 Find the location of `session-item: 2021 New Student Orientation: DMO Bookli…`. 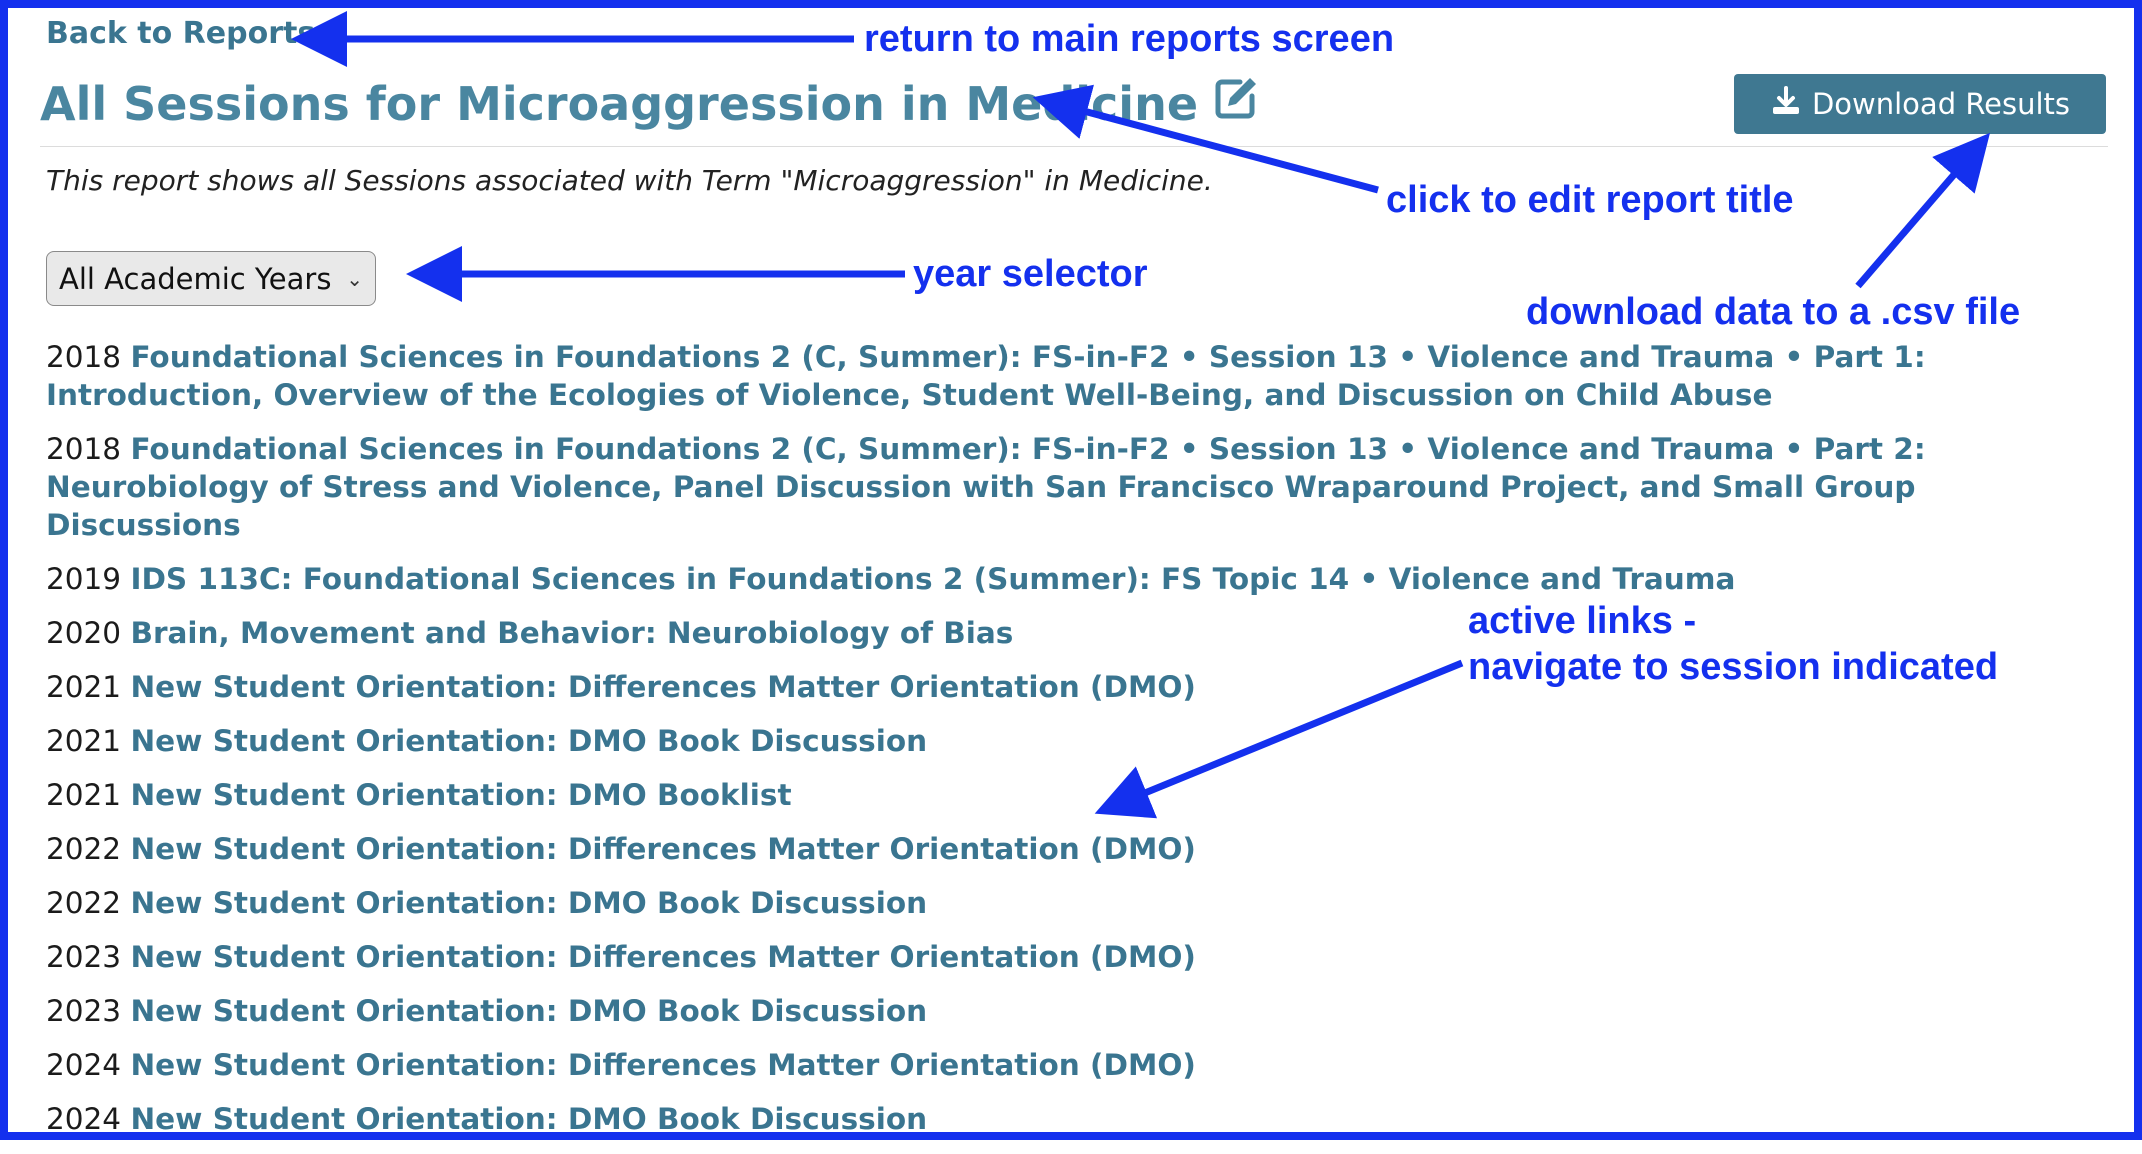

session-item: 2021 New Student Orientation: DMO Bookli… is located at coordinates (1081, 795).